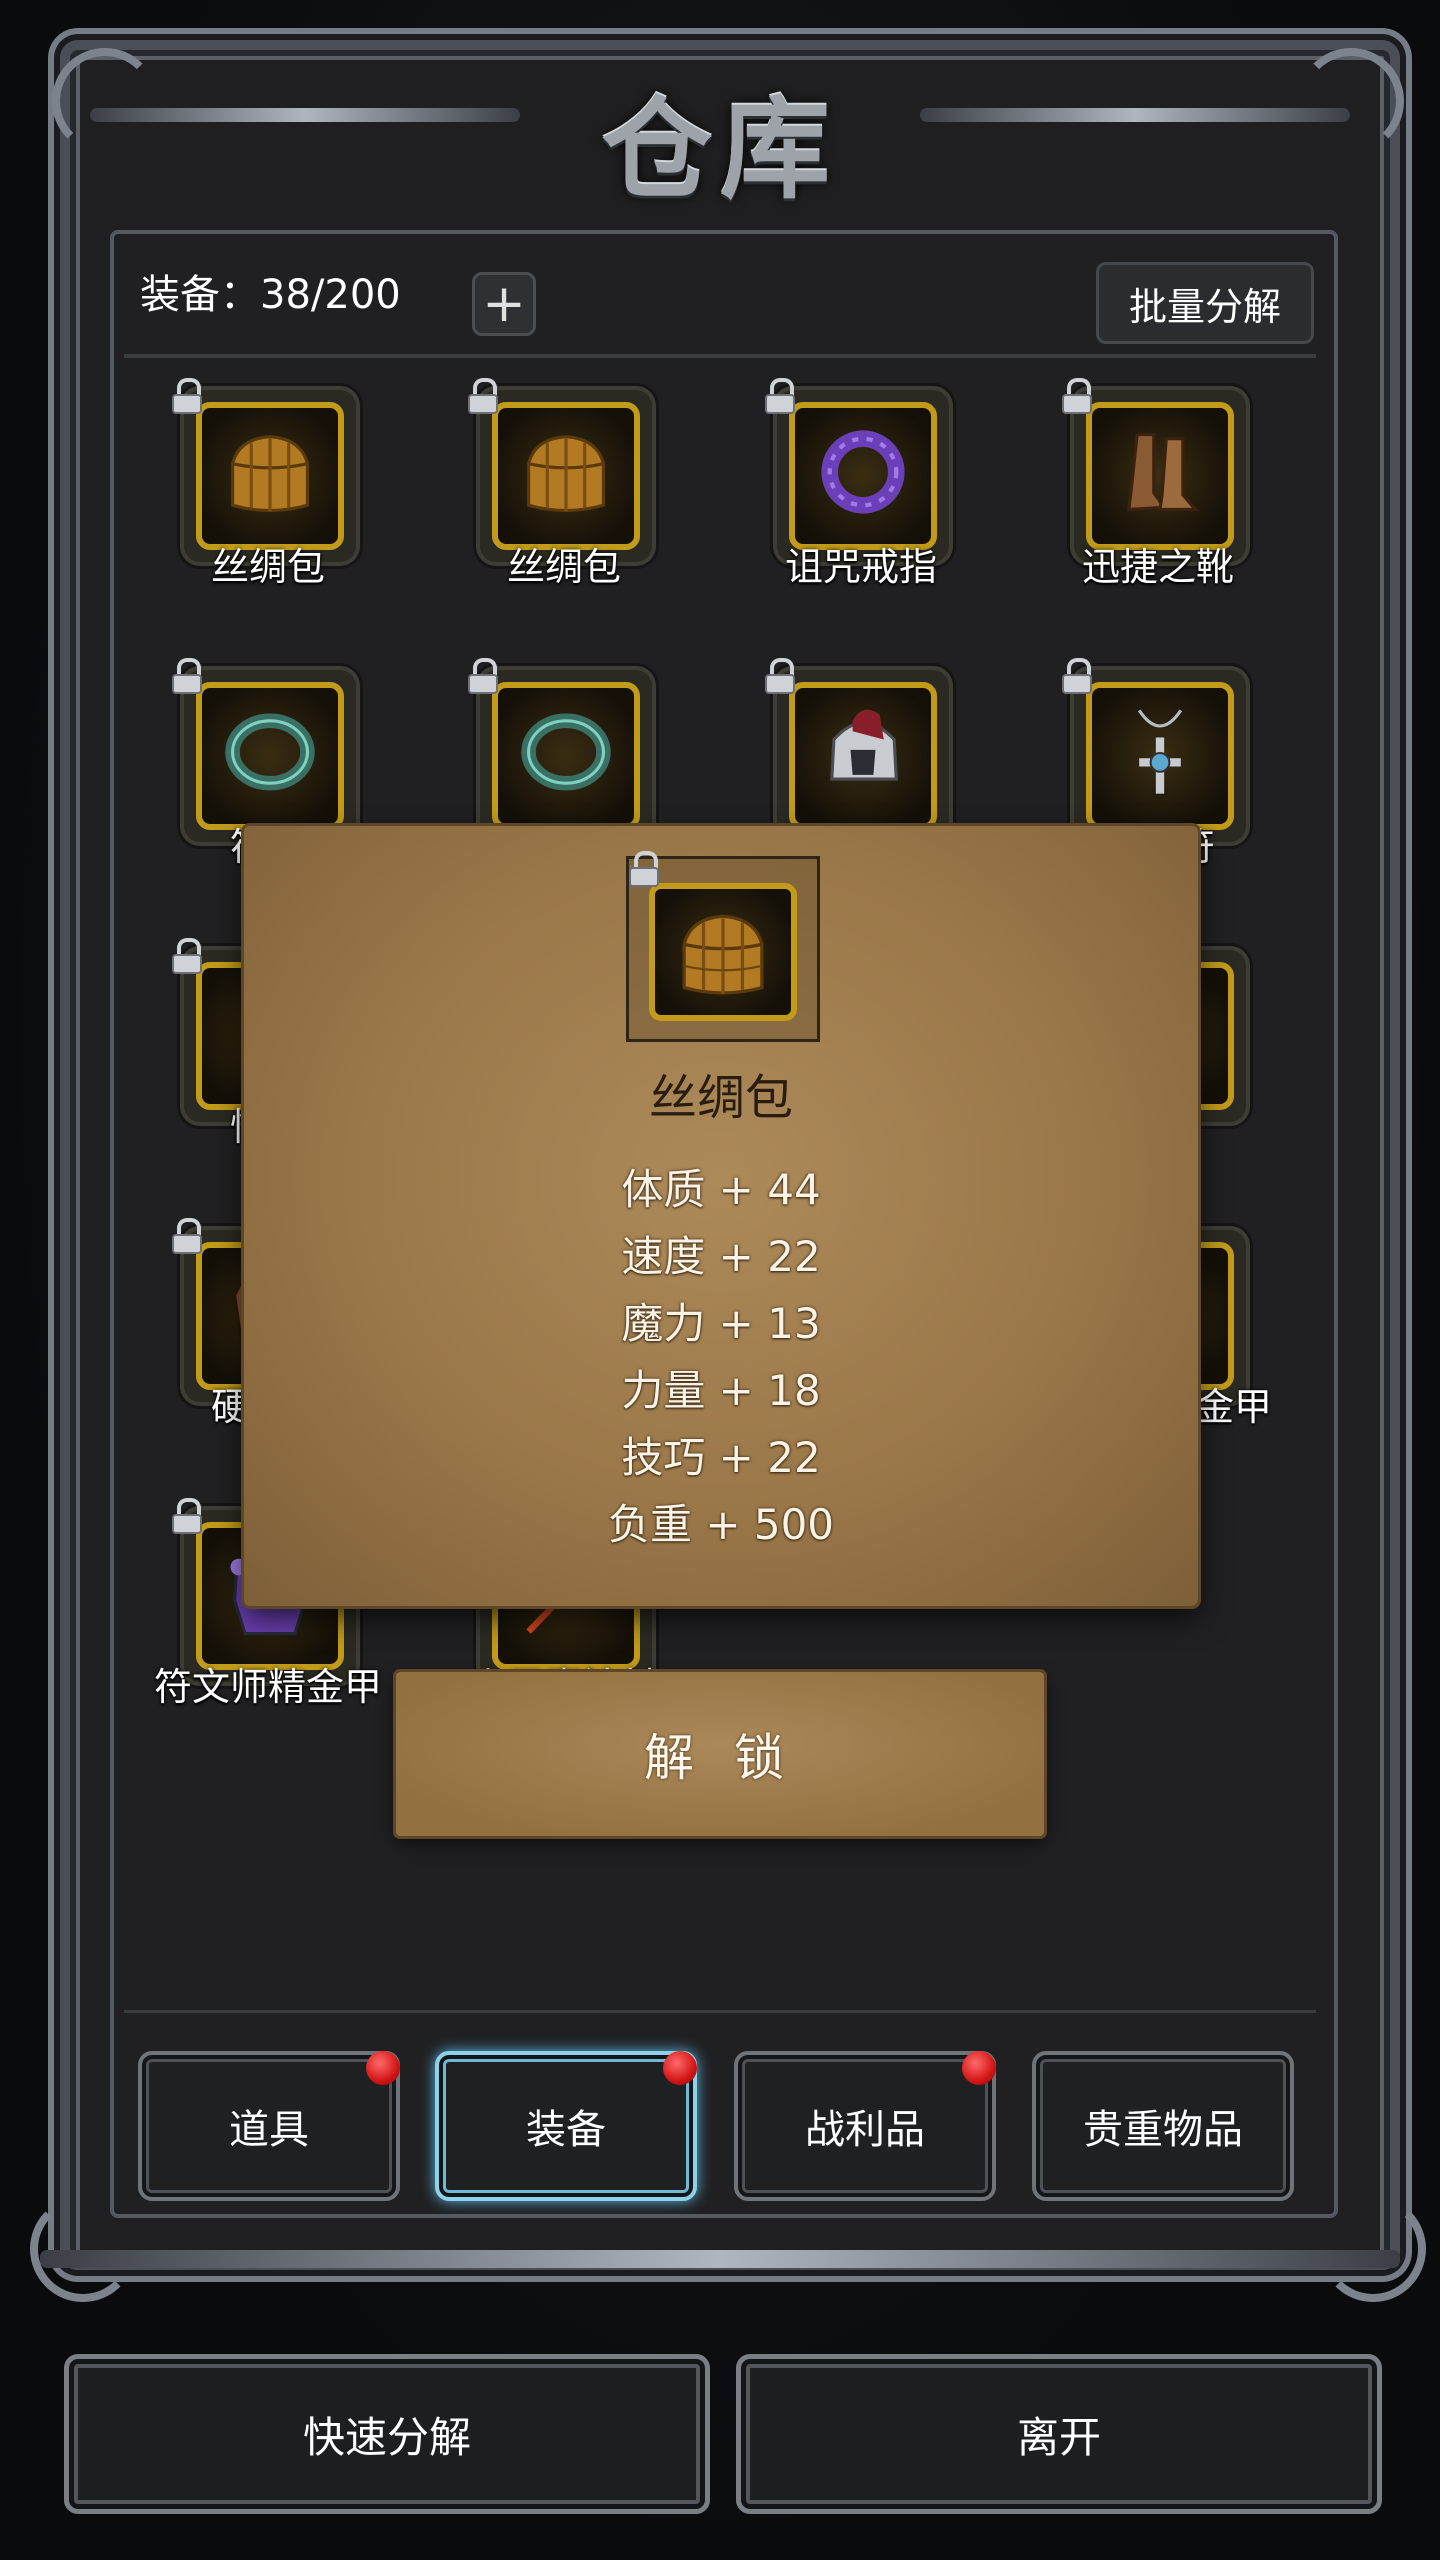  Describe the element at coordinates (1135, 115) in the screenshot. I see `top-ornament-right` at that location.